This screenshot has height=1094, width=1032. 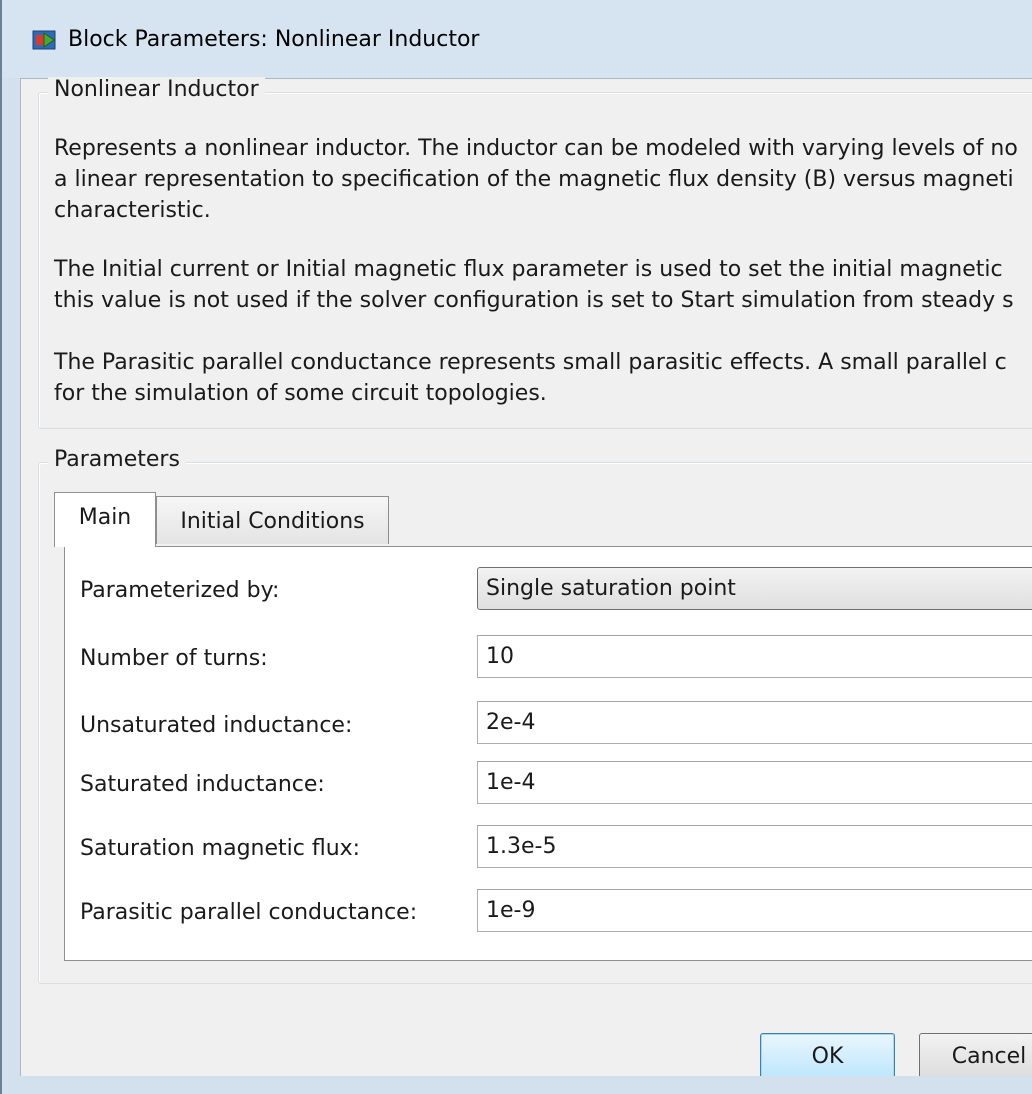 I want to click on parameterized-by-dropdown: Single saturation point, so click(x=754, y=588).